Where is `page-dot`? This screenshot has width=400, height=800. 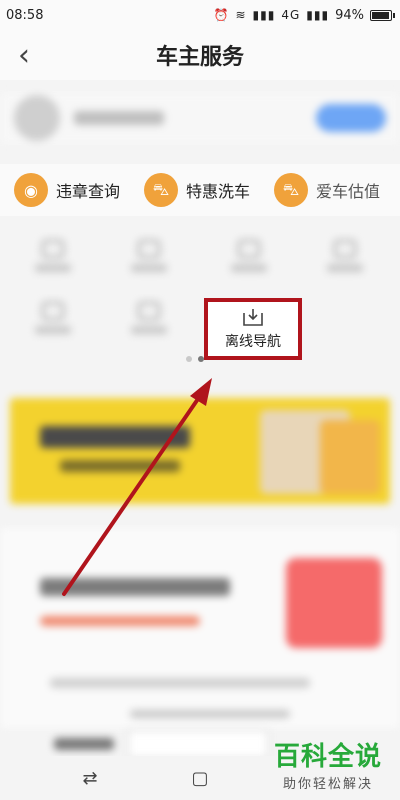
page-dot is located at coordinates (189, 359).